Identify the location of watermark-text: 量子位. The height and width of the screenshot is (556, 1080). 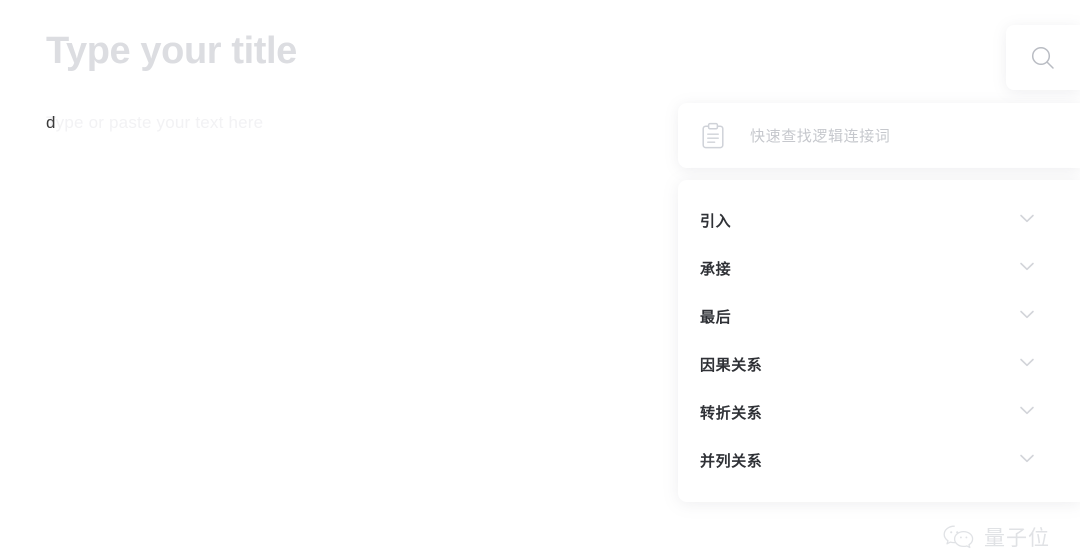
(1017, 538).